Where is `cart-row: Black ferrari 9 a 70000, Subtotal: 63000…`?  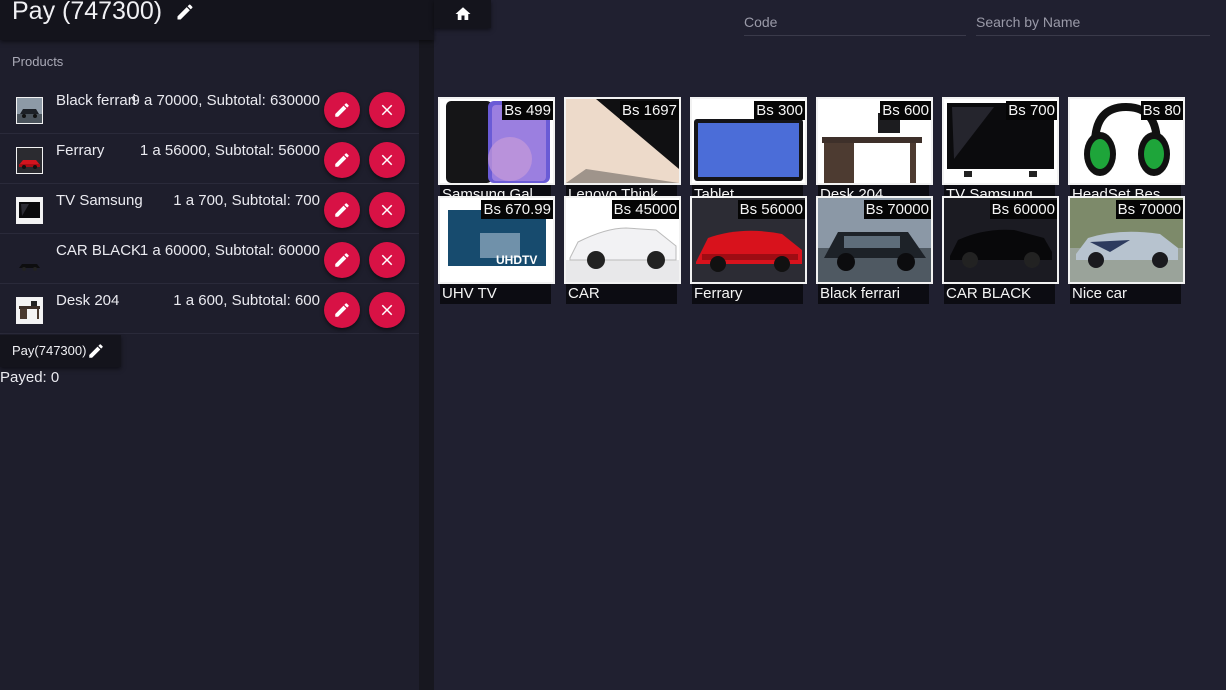 cart-row: Black ferrari 9 a 70000, Subtotal: 63000… is located at coordinates (209, 109).